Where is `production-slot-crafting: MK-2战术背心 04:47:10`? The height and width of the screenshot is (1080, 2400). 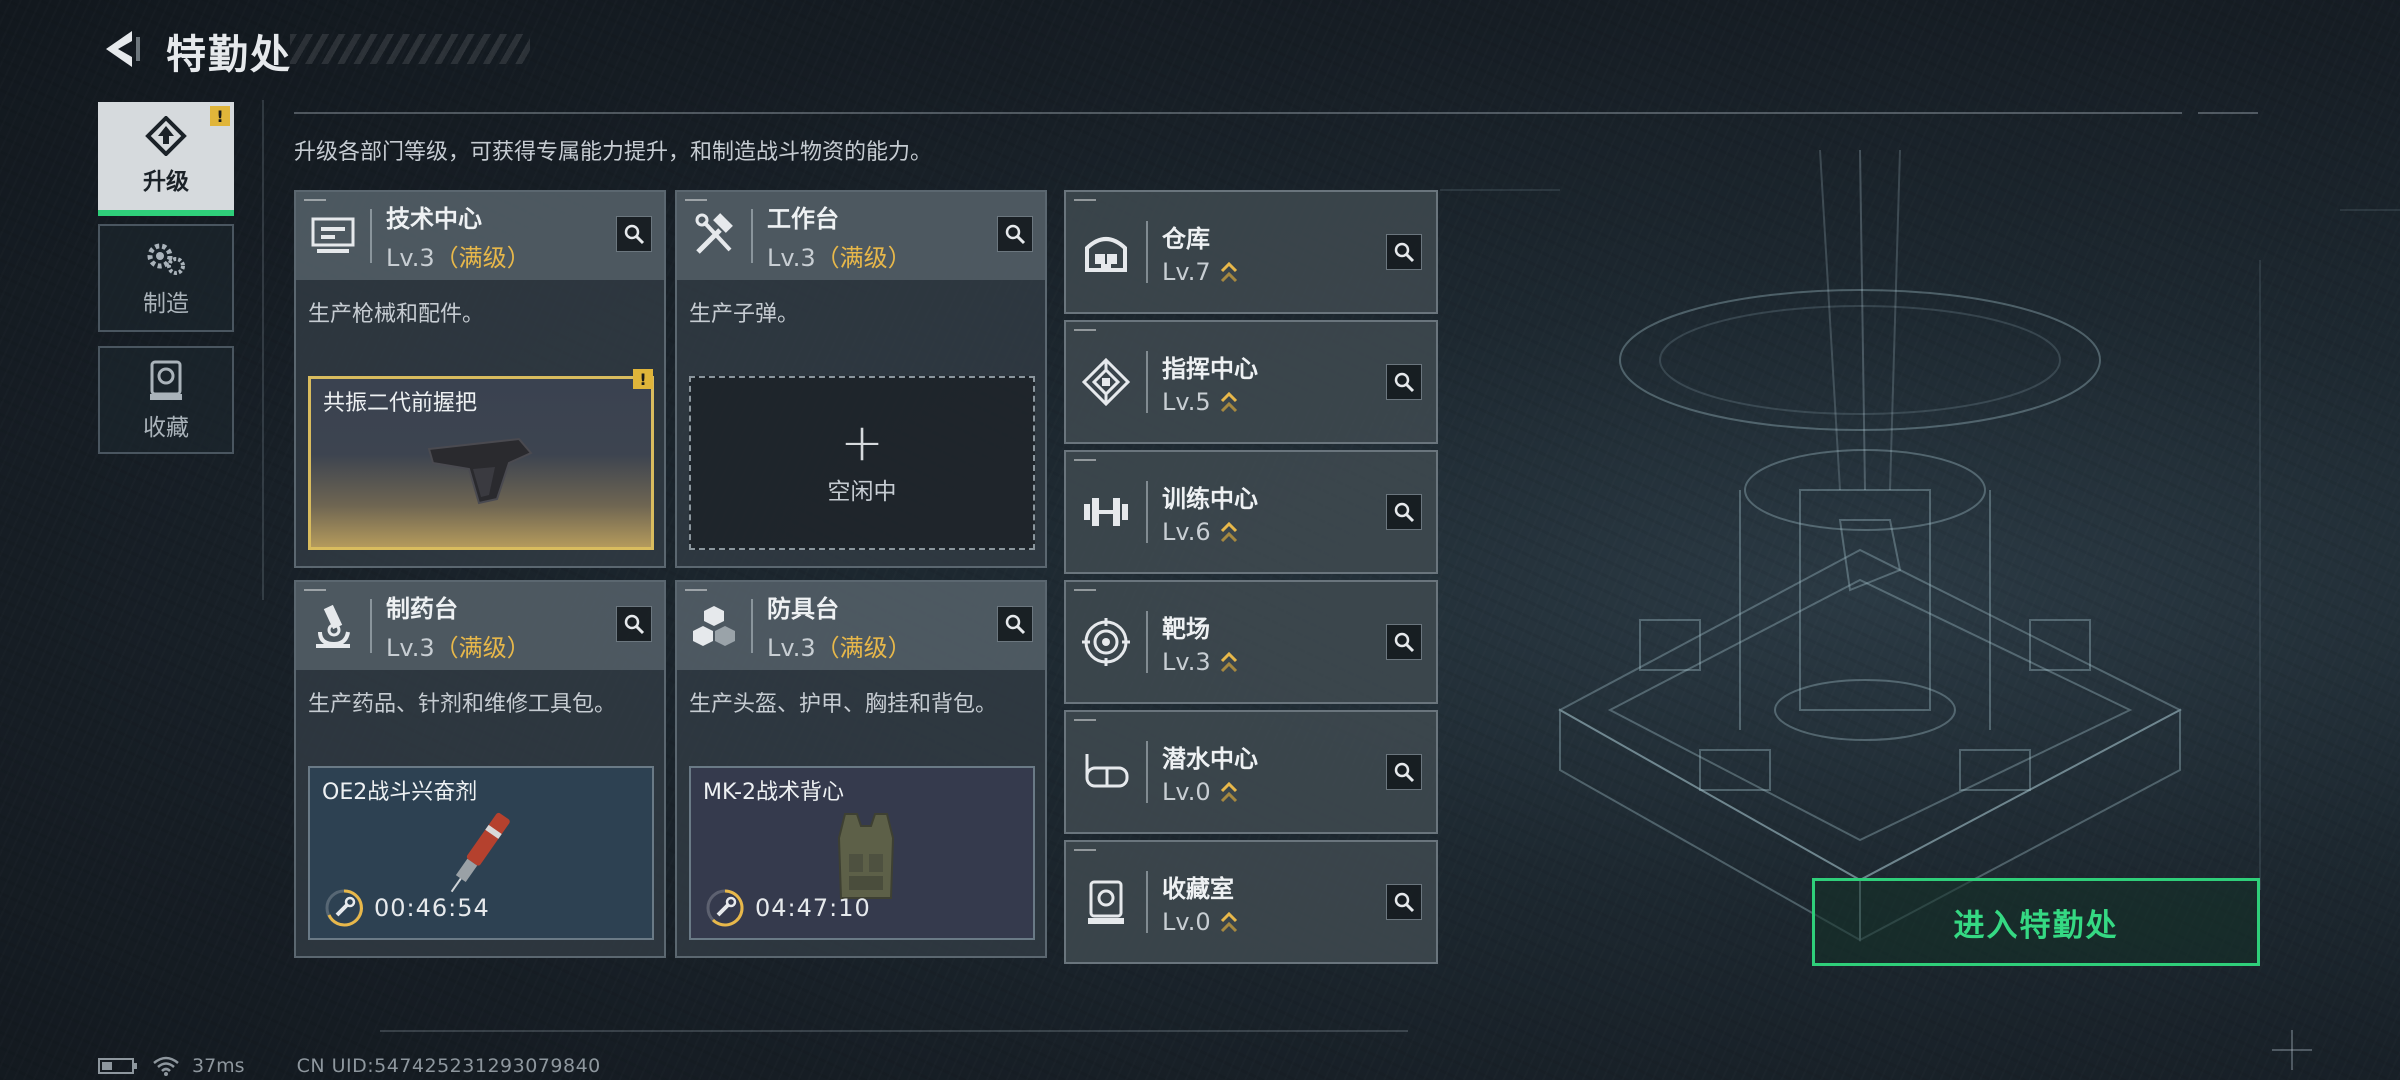
production-slot-crafting: MK-2战术背心 04:47:10 is located at coordinates (862, 853).